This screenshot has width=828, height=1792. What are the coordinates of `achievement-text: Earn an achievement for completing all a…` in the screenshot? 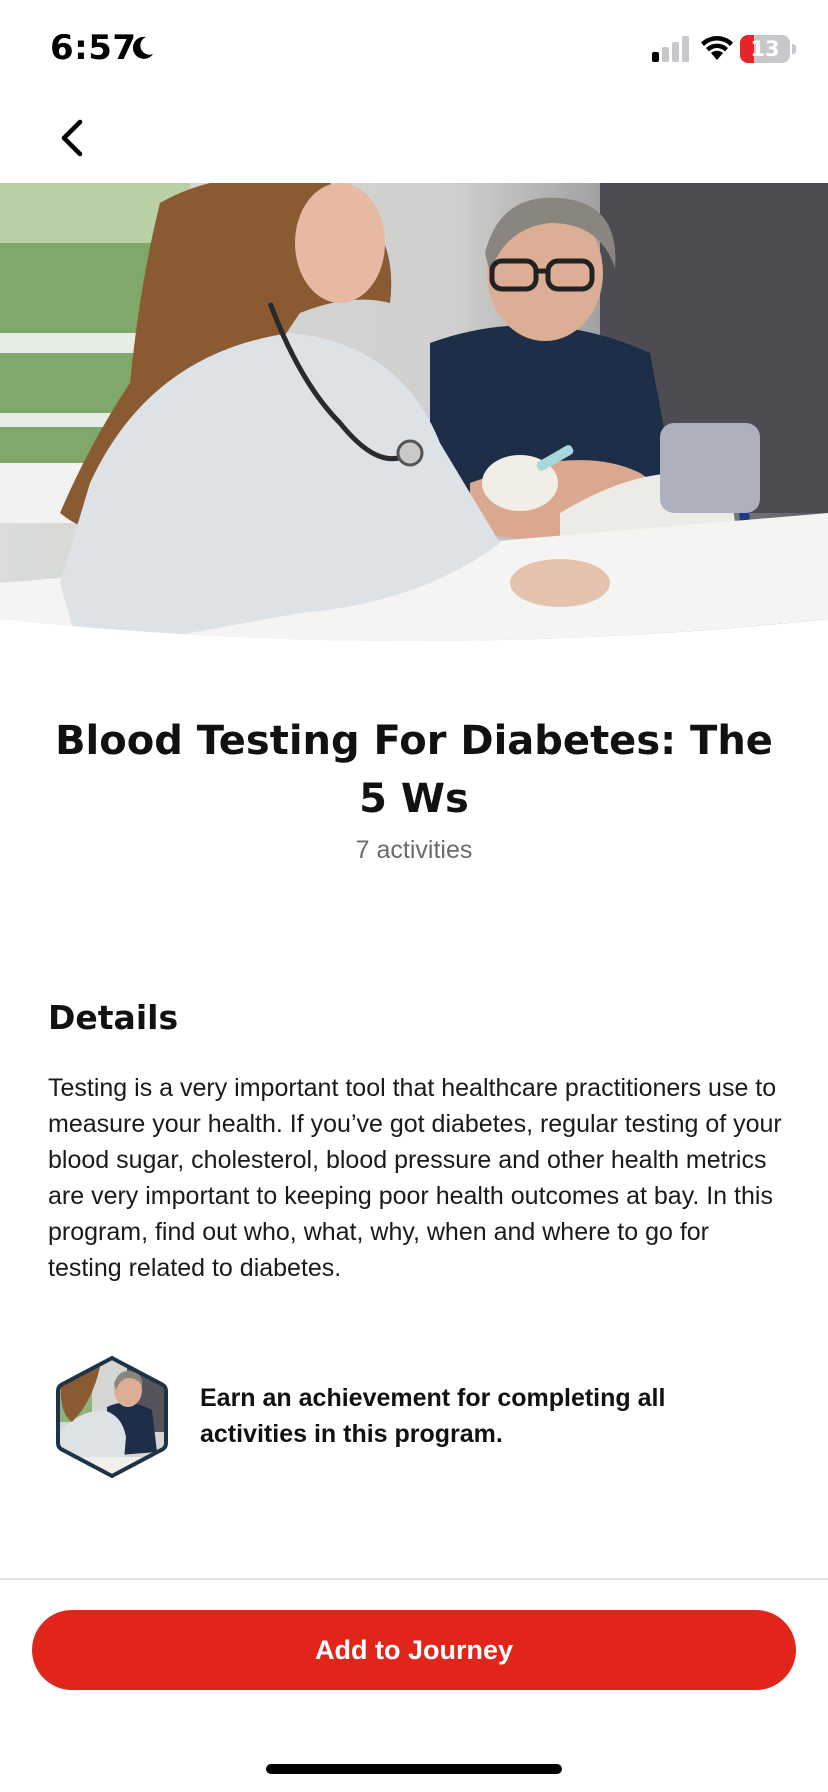 It's located at (433, 1416).